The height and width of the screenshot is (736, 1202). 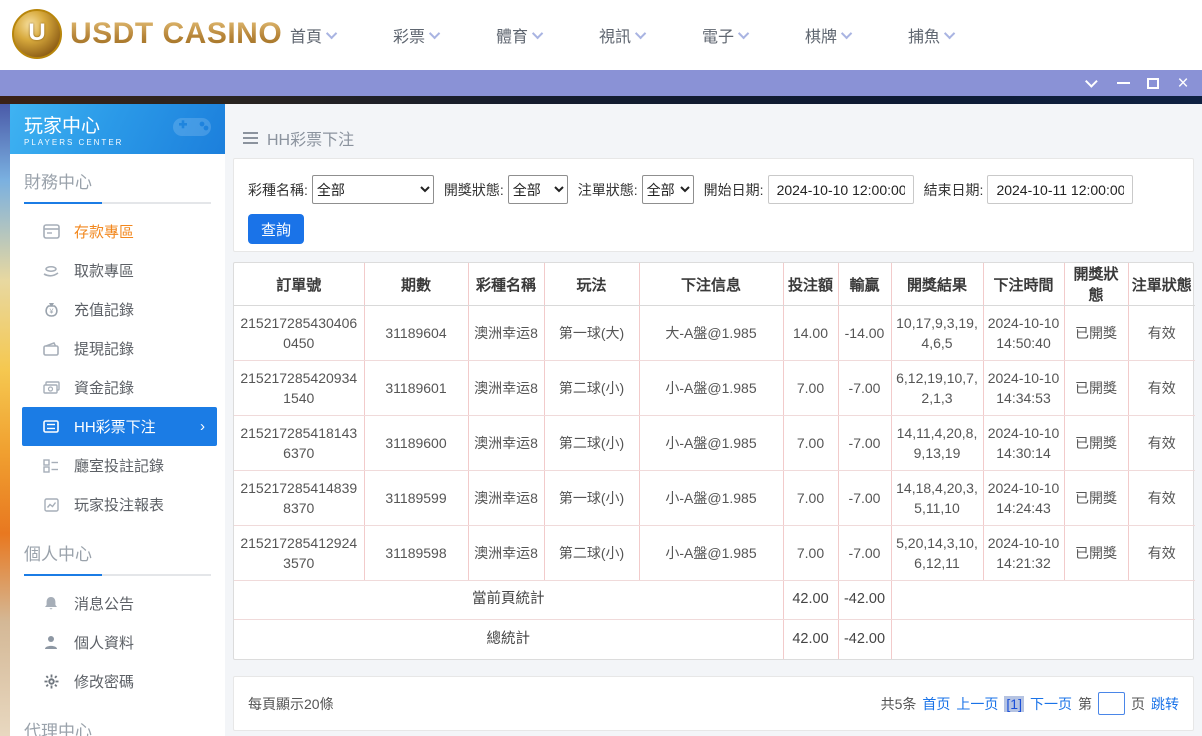 What do you see at coordinates (601, 83) in the screenshot?
I see `window-titlebar: ×` at bounding box center [601, 83].